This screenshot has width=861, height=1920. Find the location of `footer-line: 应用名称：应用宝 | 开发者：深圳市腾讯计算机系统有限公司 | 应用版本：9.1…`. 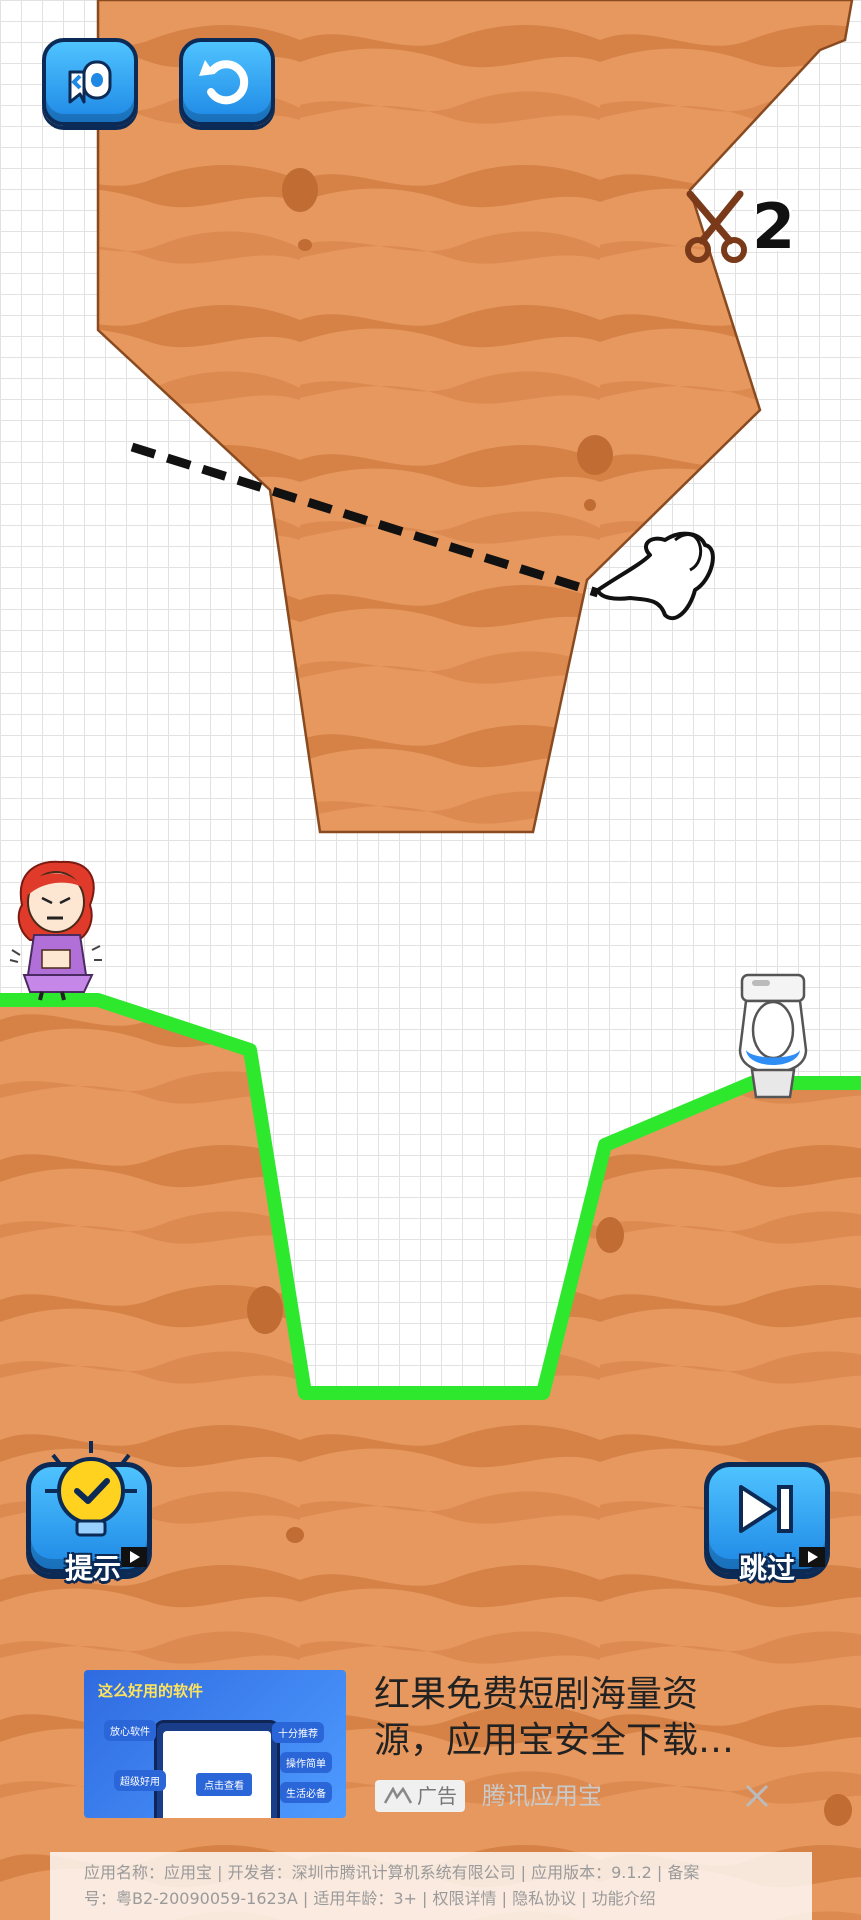

footer-line: 应用名称：应用宝 | 开发者：深圳市腾讯计算机系统有限公司 | 应用版本：9.1… is located at coordinates (392, 1872).